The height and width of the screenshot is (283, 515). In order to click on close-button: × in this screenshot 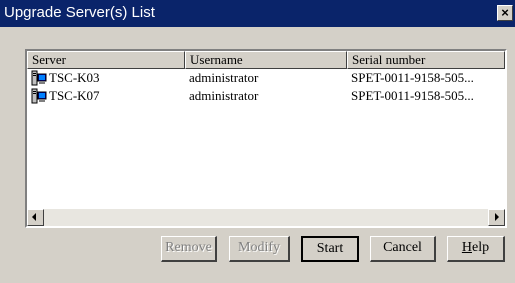, I will do `click(505, 13)`.